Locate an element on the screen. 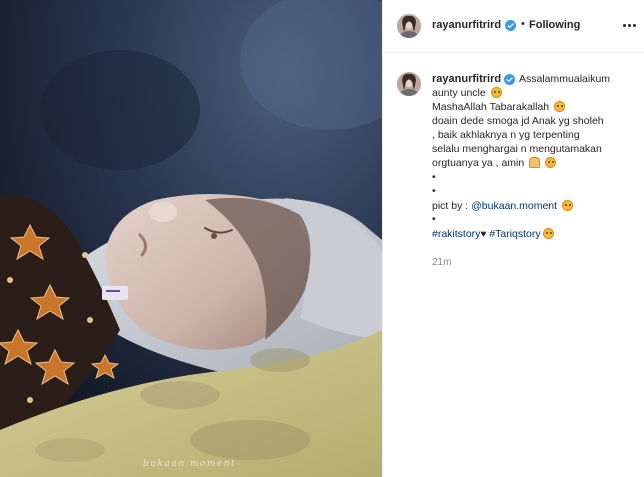 The image size is (644, 477). avatar is located at coordinates (409, 26).